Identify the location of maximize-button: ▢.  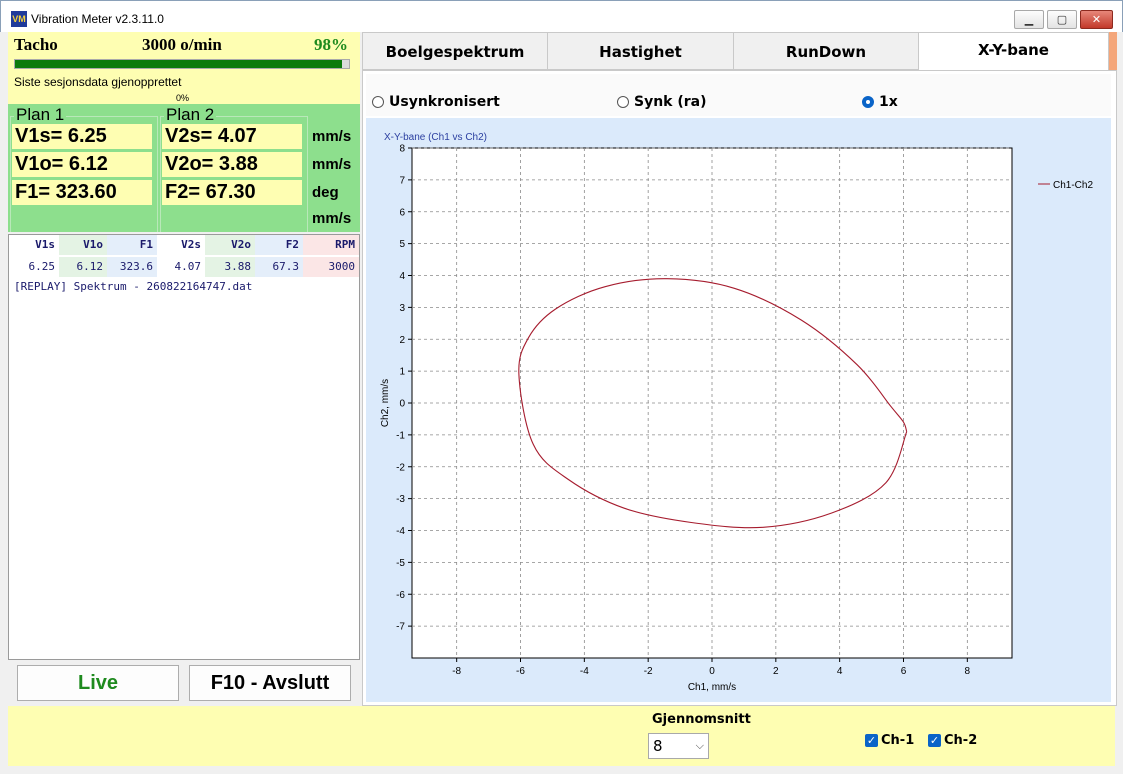
(1062, 19).